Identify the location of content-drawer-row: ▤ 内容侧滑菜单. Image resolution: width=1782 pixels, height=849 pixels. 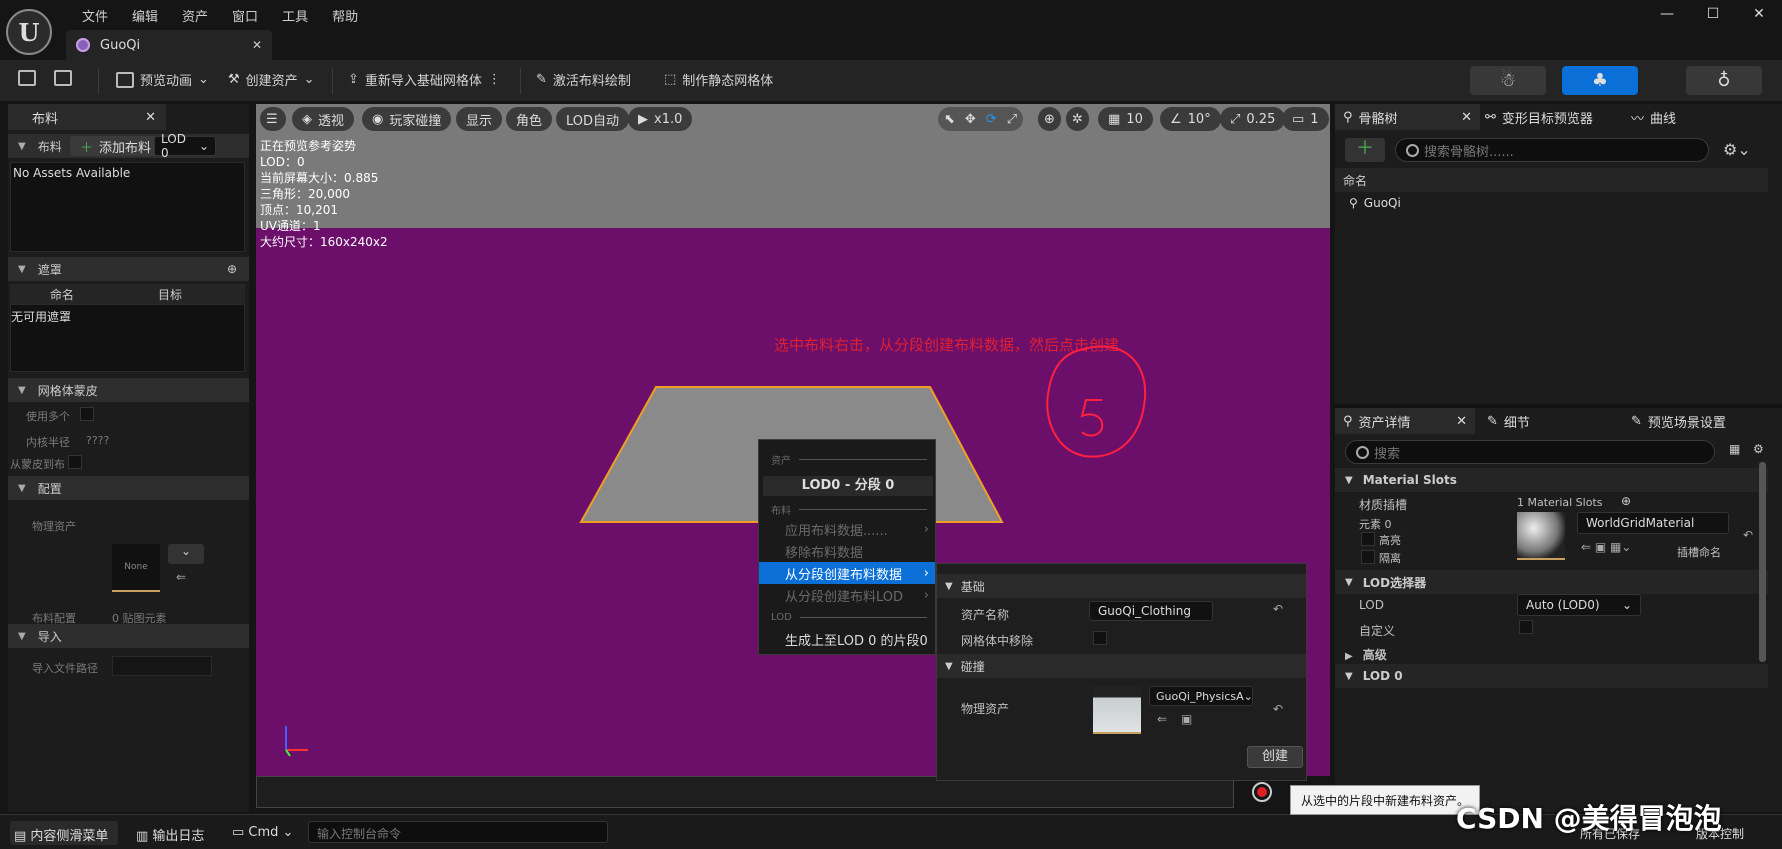
(61, 834).